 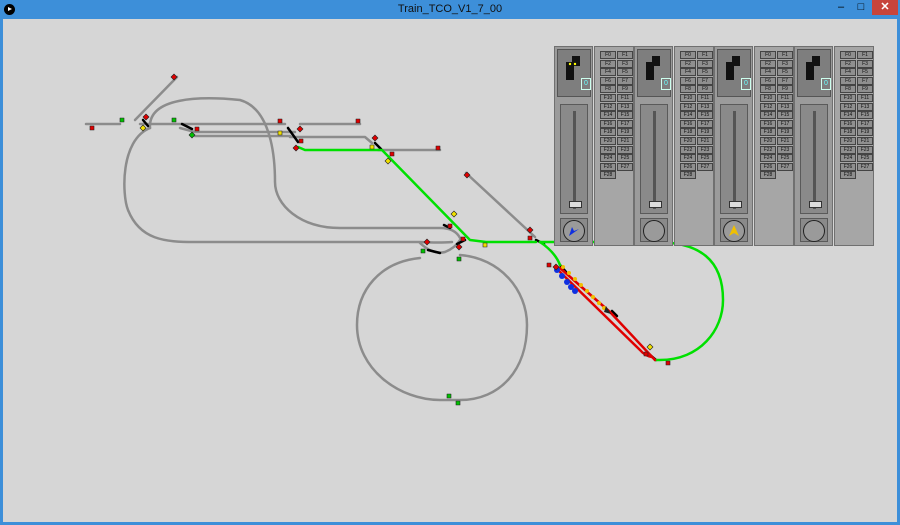 I want to click on track-left-loop, so click(x=288, y=185).